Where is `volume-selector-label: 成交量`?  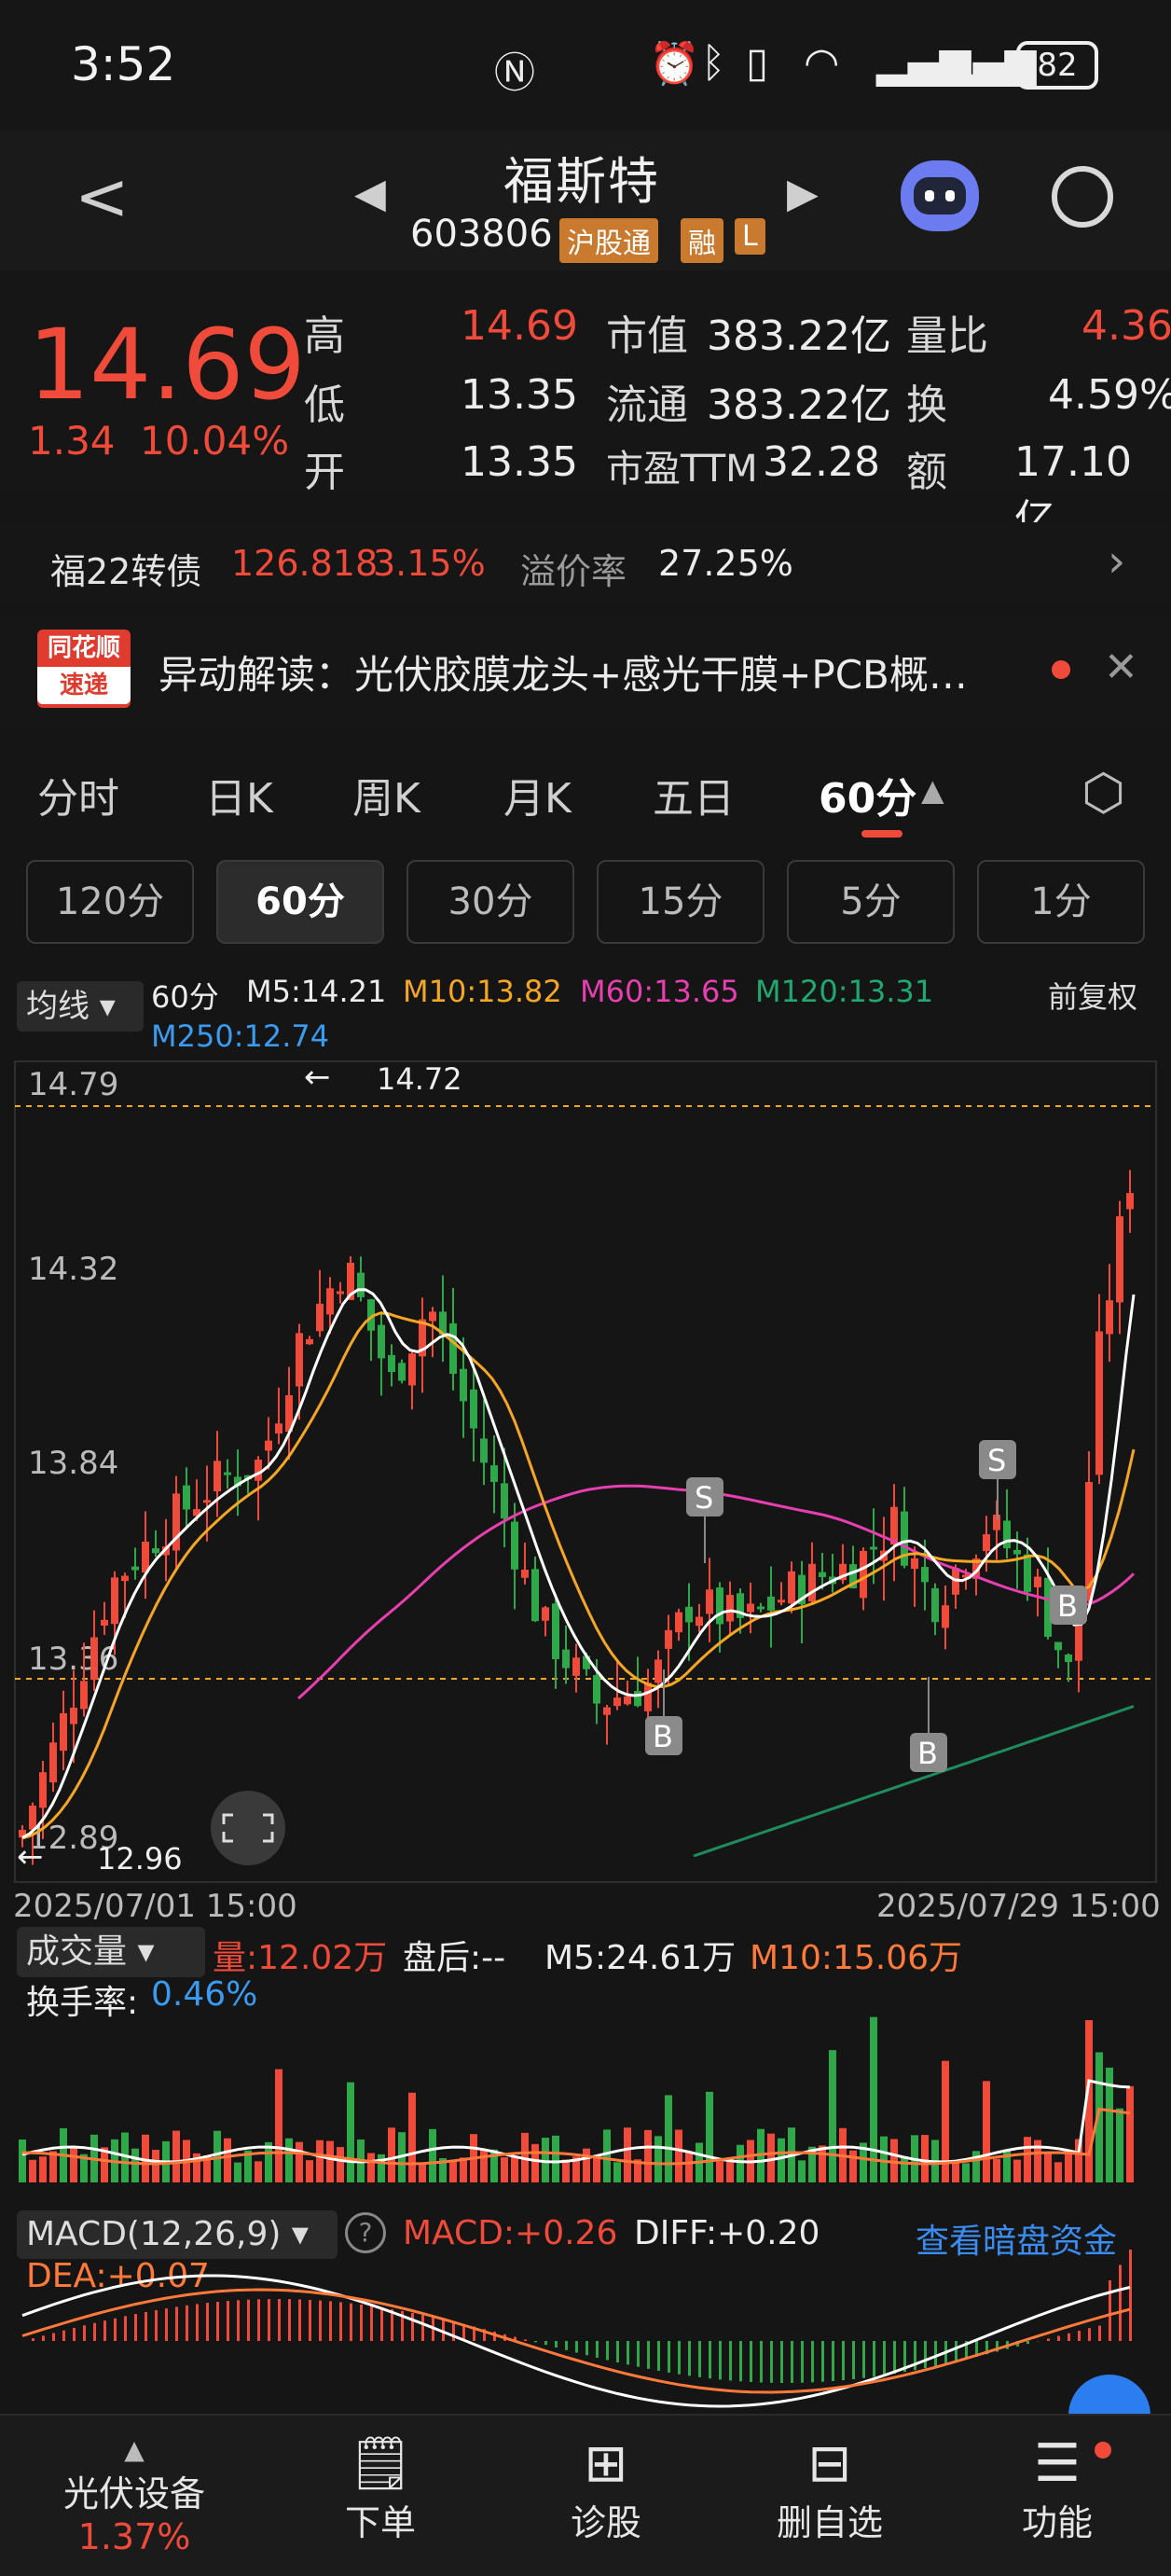 volume-selector-label: 成交量 is located at coordinates (76, 1951).